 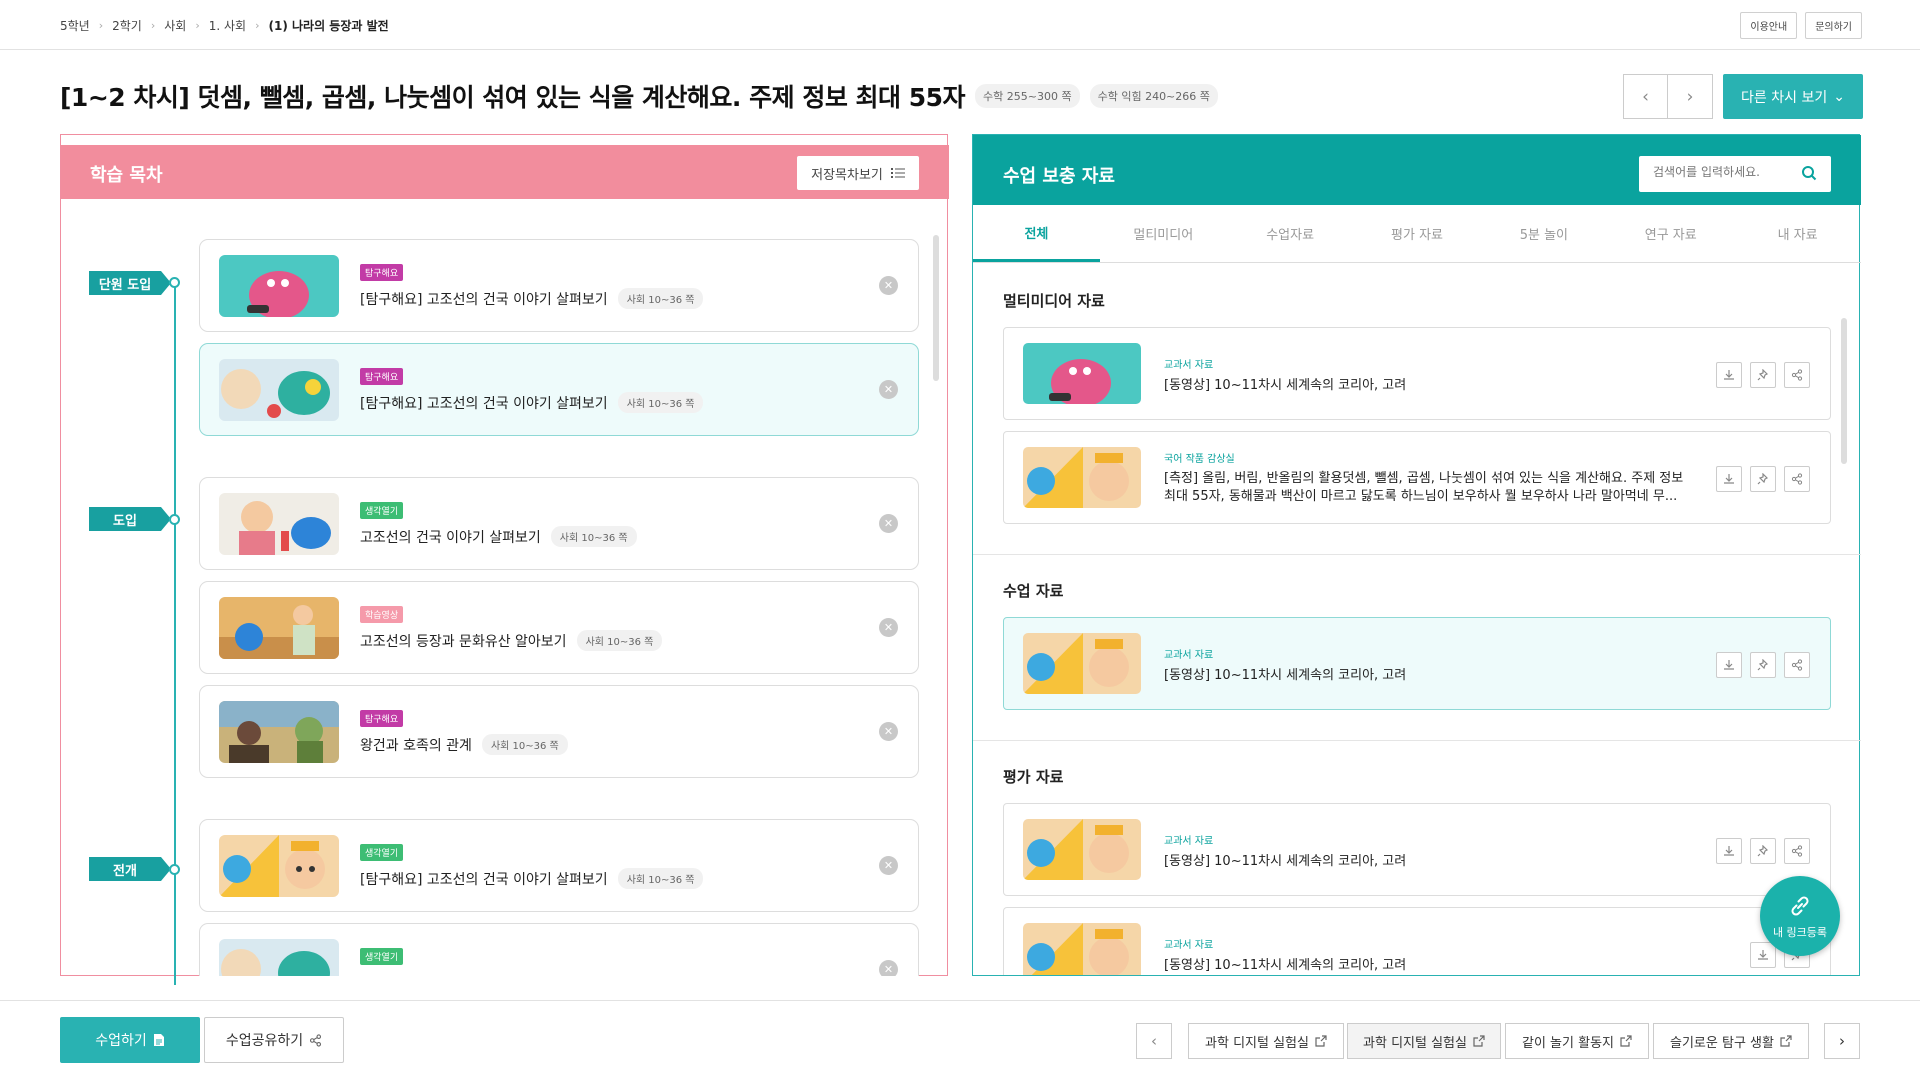 What do you see at coordinates (130, 1040) in the screenshot?
I see `start-class-button: 수업하기` at bounding box center [130, 1040].